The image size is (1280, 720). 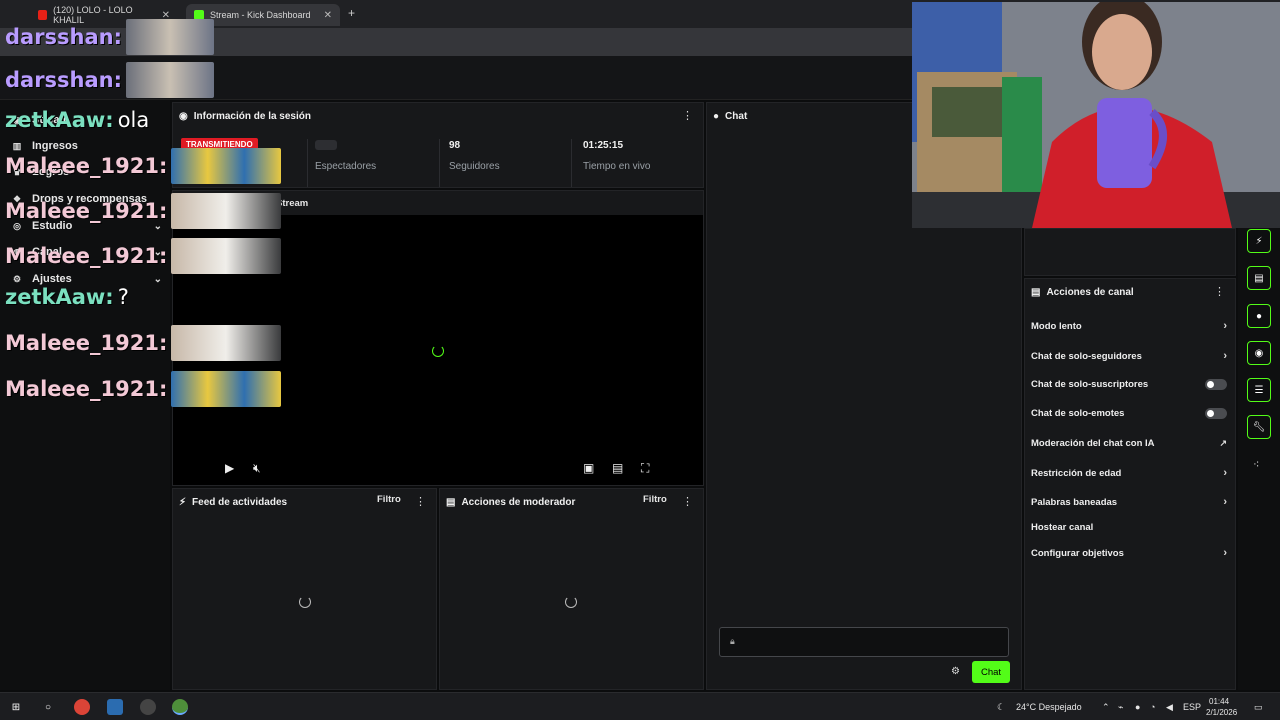 I want to click on action-age-restriction: Restricción de edad ›, so click(x=1129, y=473).